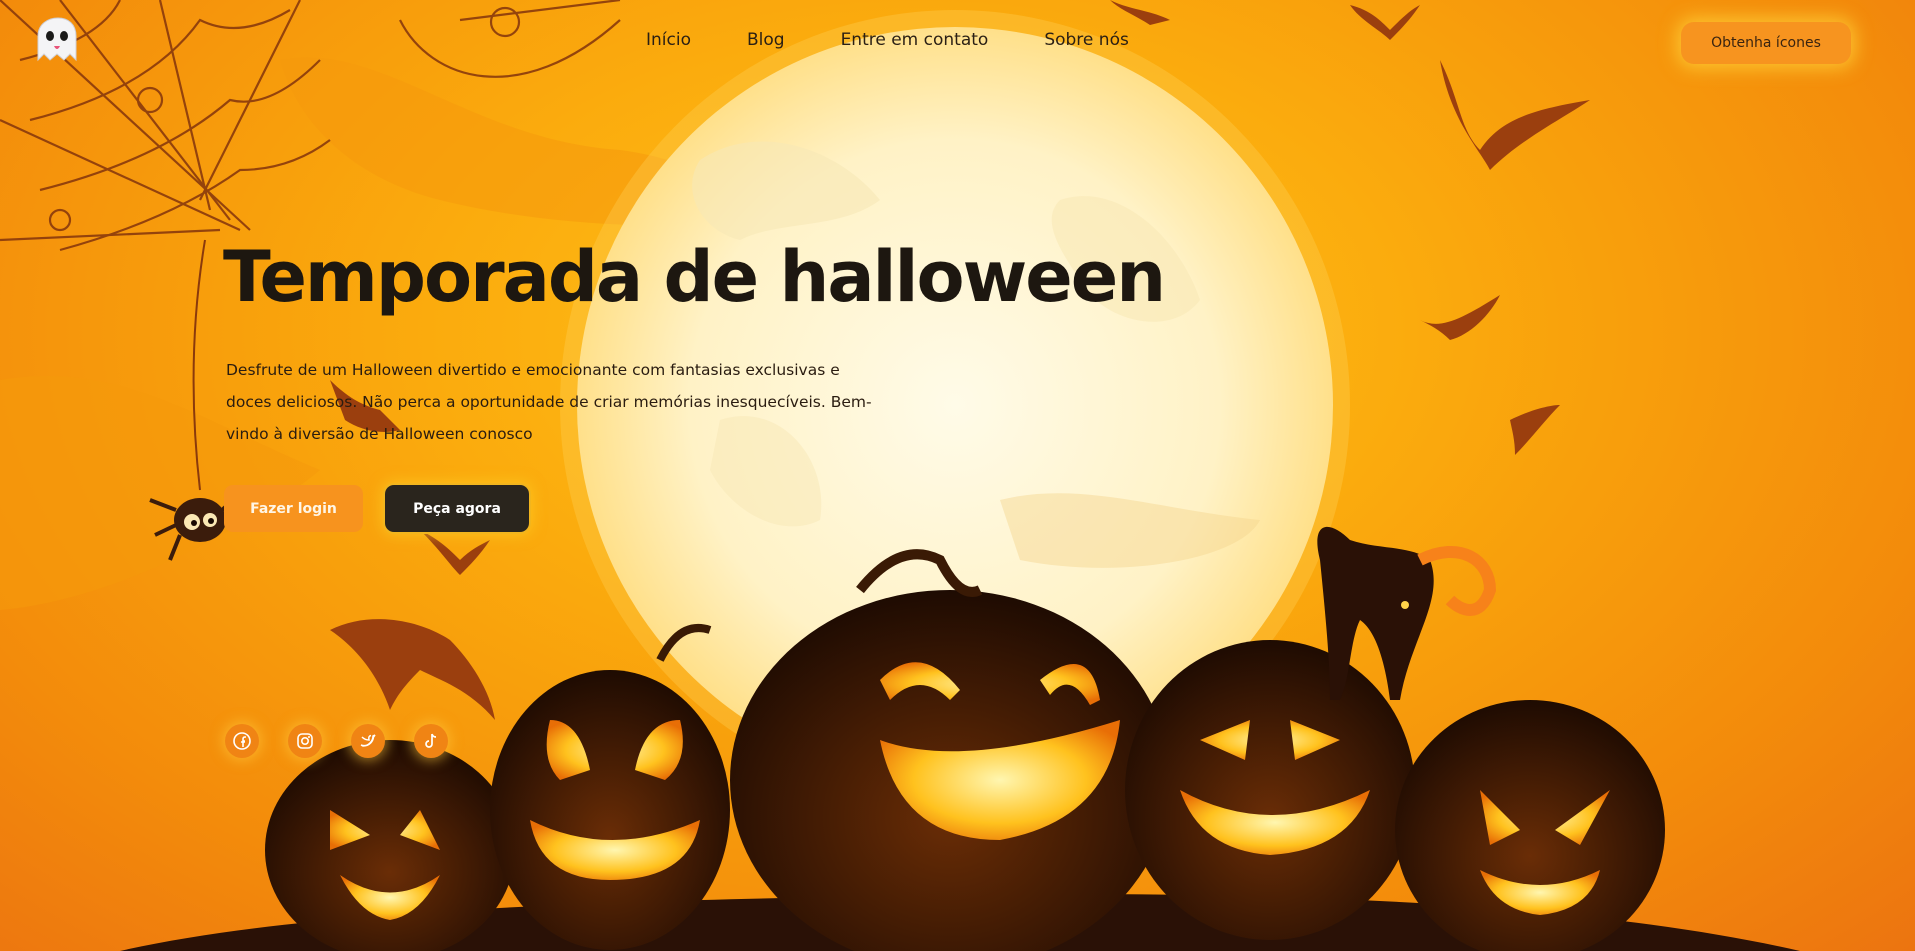 The width and height of the screenshot is (1915, 951). I want to click on get-icons-button: Obtenha ícones, so click(1766, 43).